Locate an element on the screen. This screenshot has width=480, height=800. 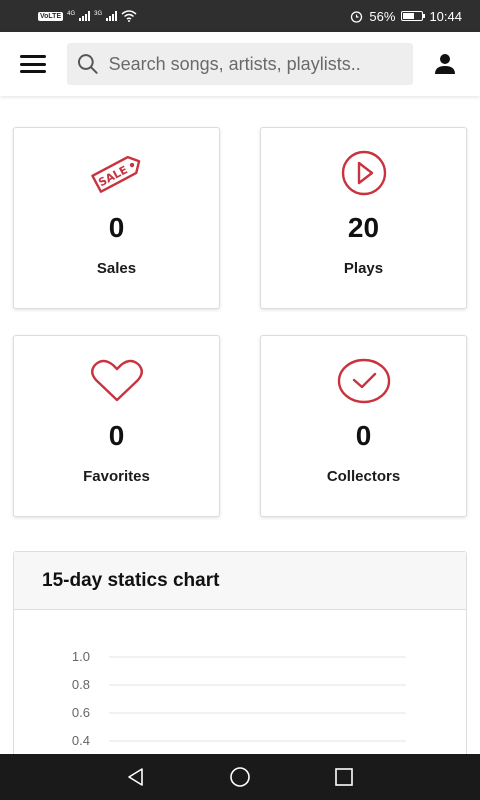
stat-card-favorites: 0 Favorites is located at coordinates (116, 426).